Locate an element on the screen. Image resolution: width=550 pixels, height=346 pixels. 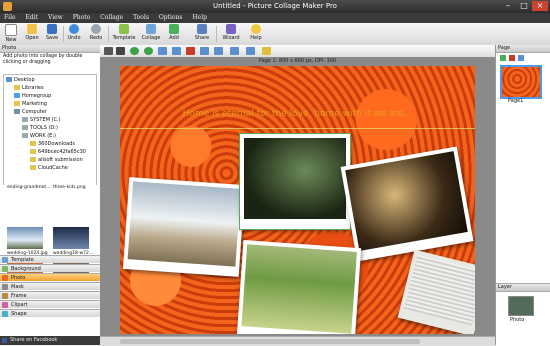
pointer-icon is located at coordinates (108, 51).